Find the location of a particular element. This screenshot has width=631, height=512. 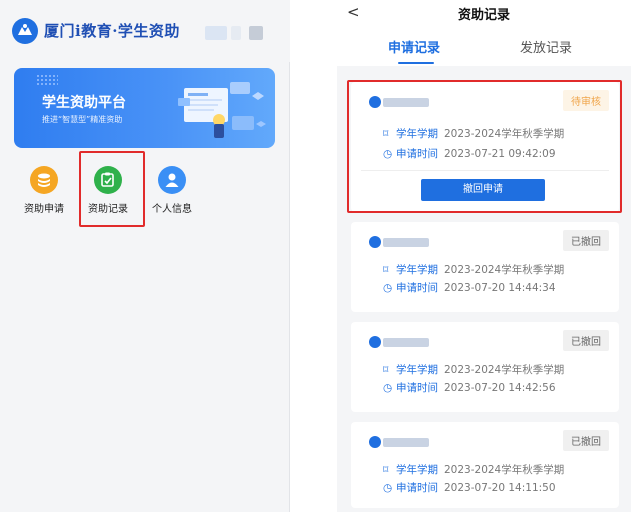

banner-subtitle: 推进“智慧型”精准资助 is located at coordinates (82, 119).